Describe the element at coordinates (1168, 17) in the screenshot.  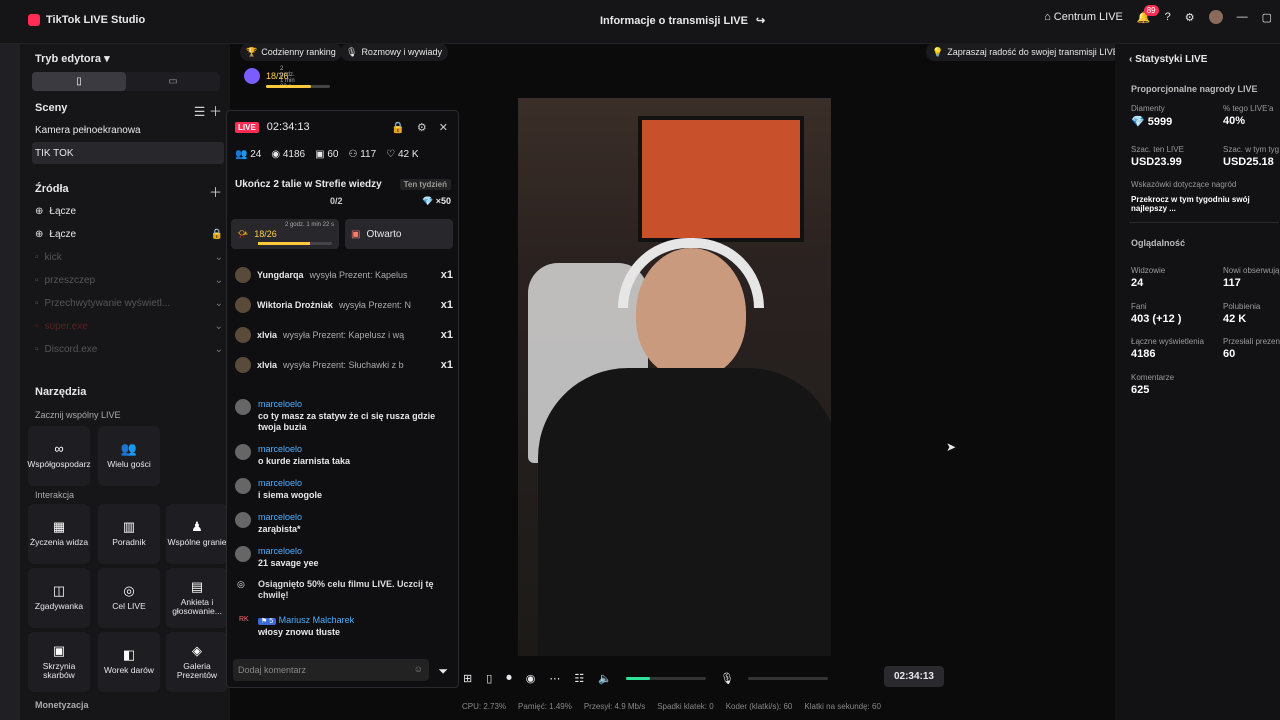
I see `help-icon: ?` at that location.